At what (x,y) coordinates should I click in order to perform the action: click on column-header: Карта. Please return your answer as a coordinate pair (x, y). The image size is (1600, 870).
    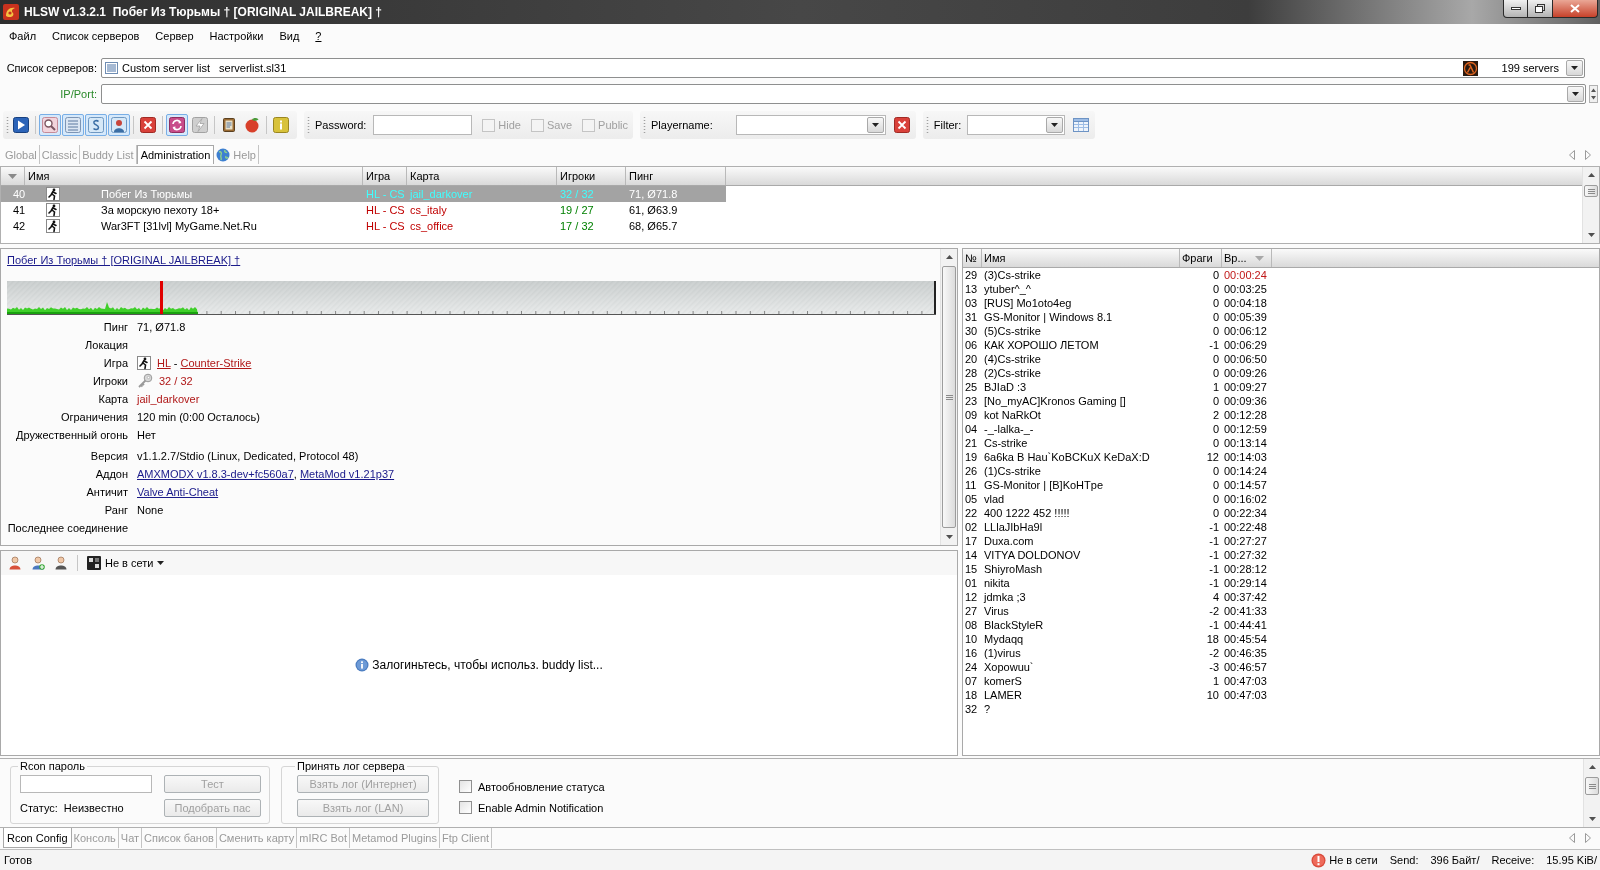
    Looking at the image, I should click on (482, 176).